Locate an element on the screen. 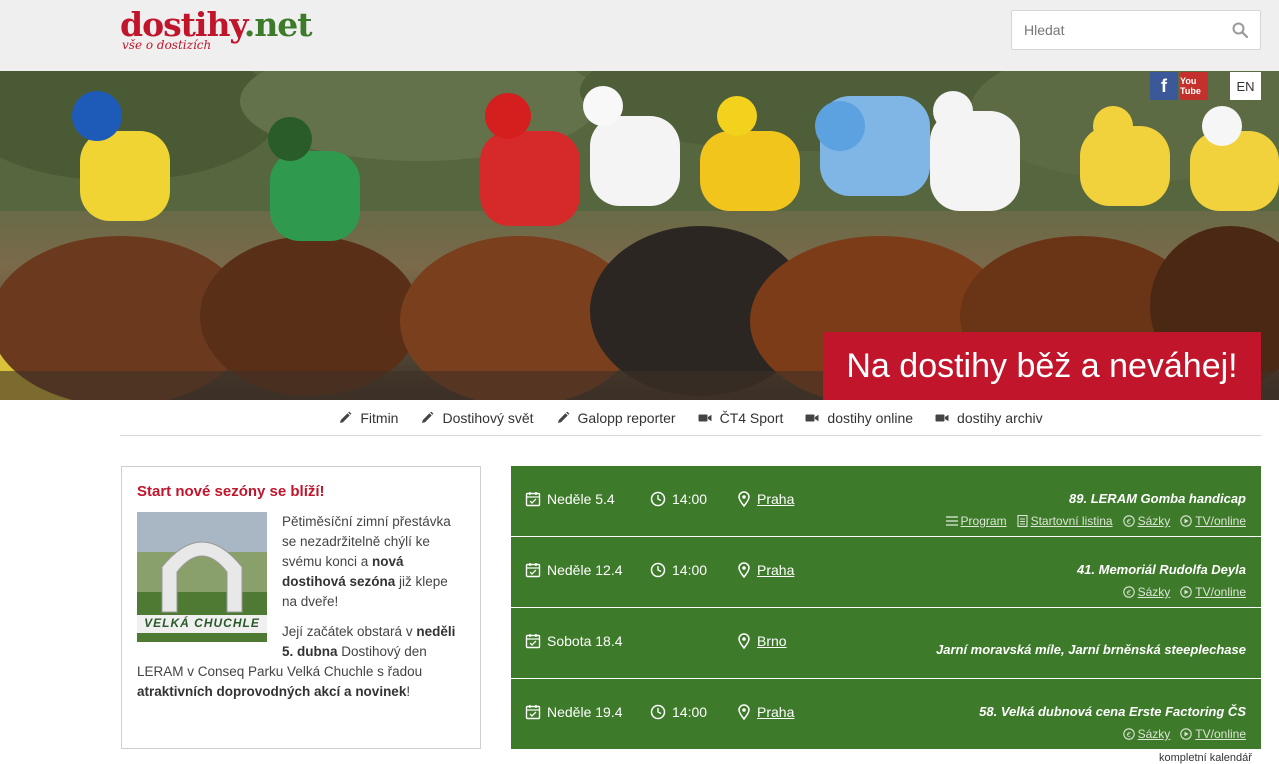 The width and height of the screenshot is (1279, 764). race-date: Neděle 5.4 is located at coordinates (570, 499).